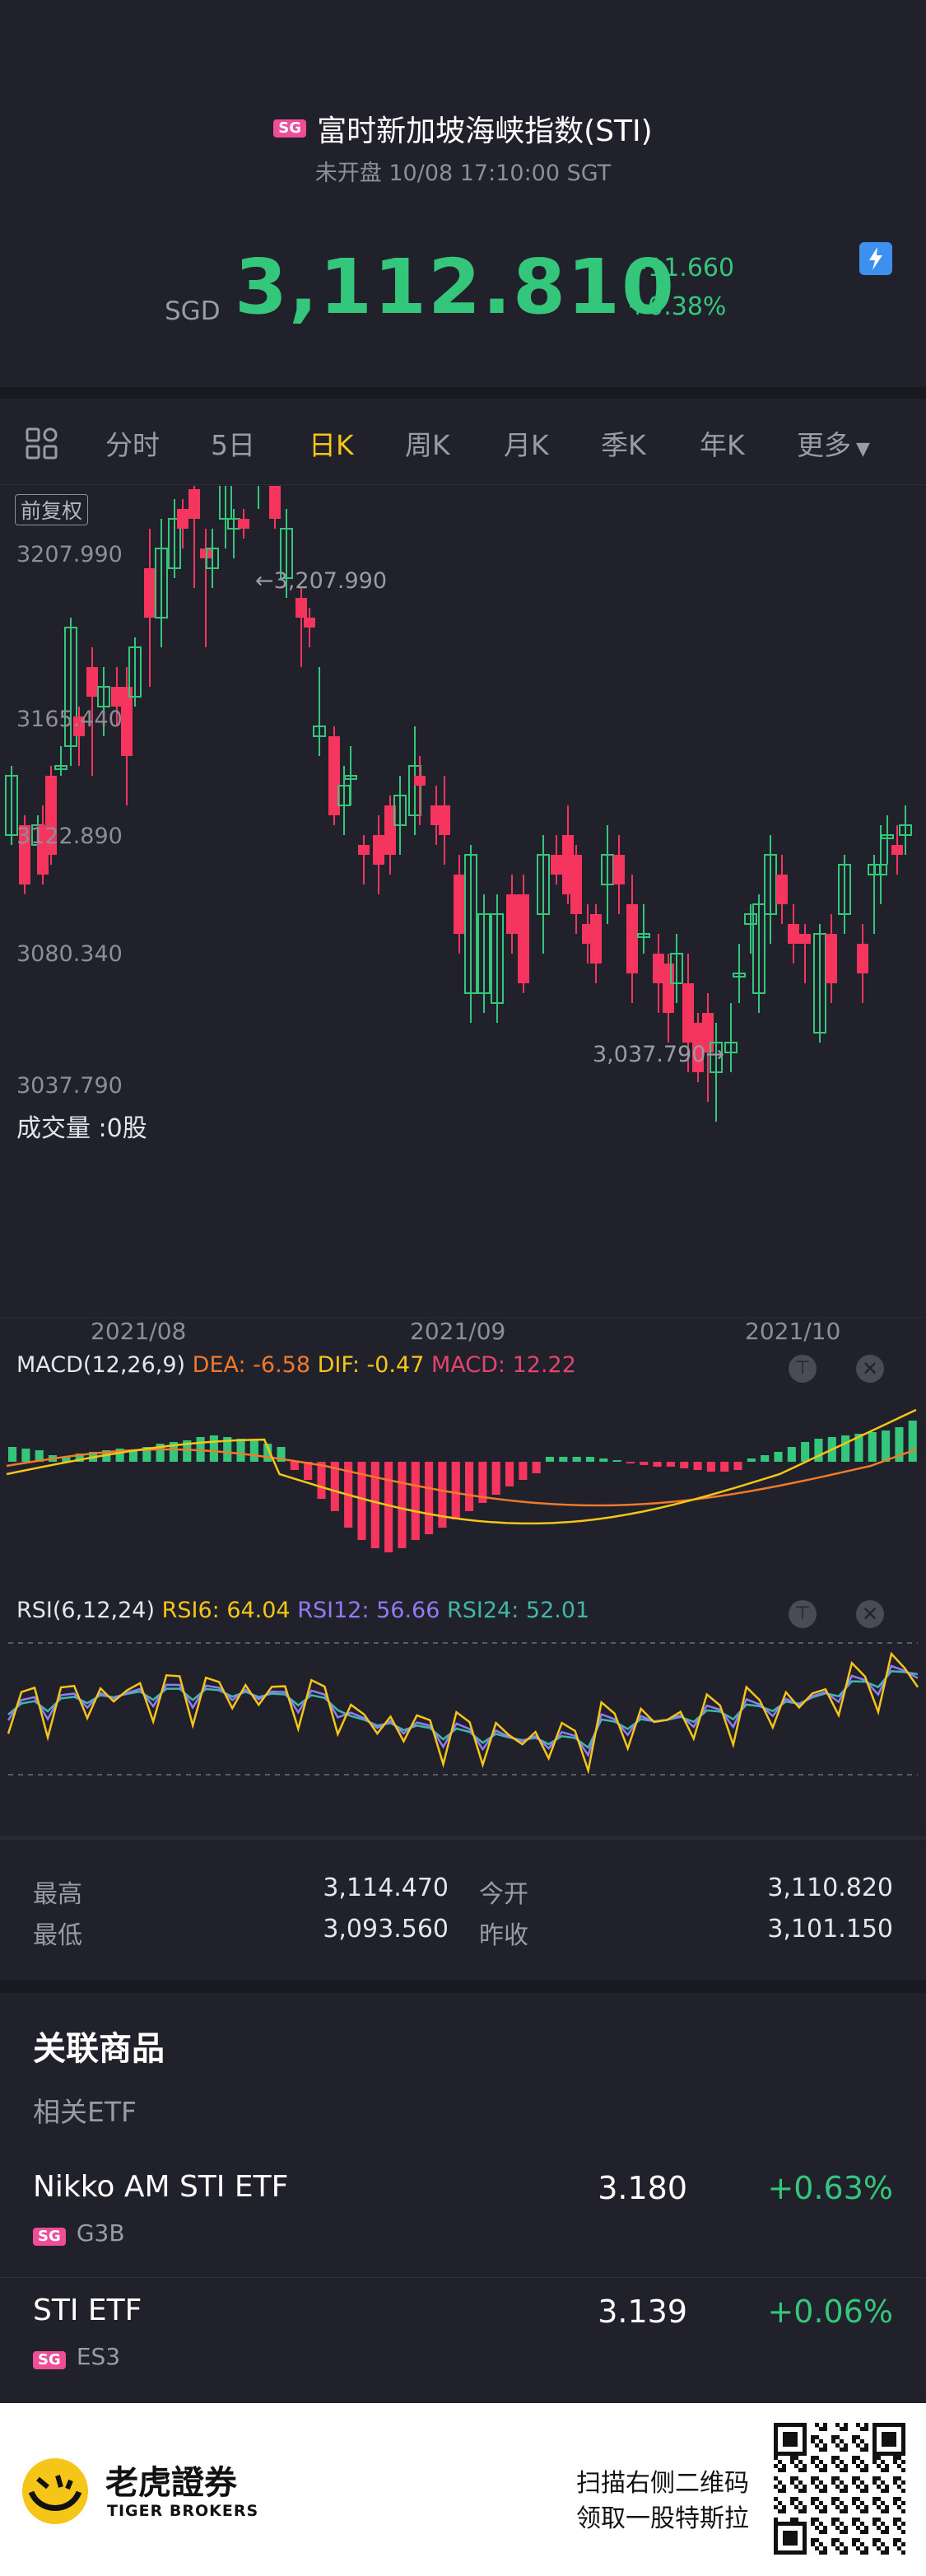 Image resolution: width=926 pixels, height=2576 pixels. What do you see at coordinates (875, 258) in the screenshot?
I see `lightning-icon` at bounding box center [875, 258].